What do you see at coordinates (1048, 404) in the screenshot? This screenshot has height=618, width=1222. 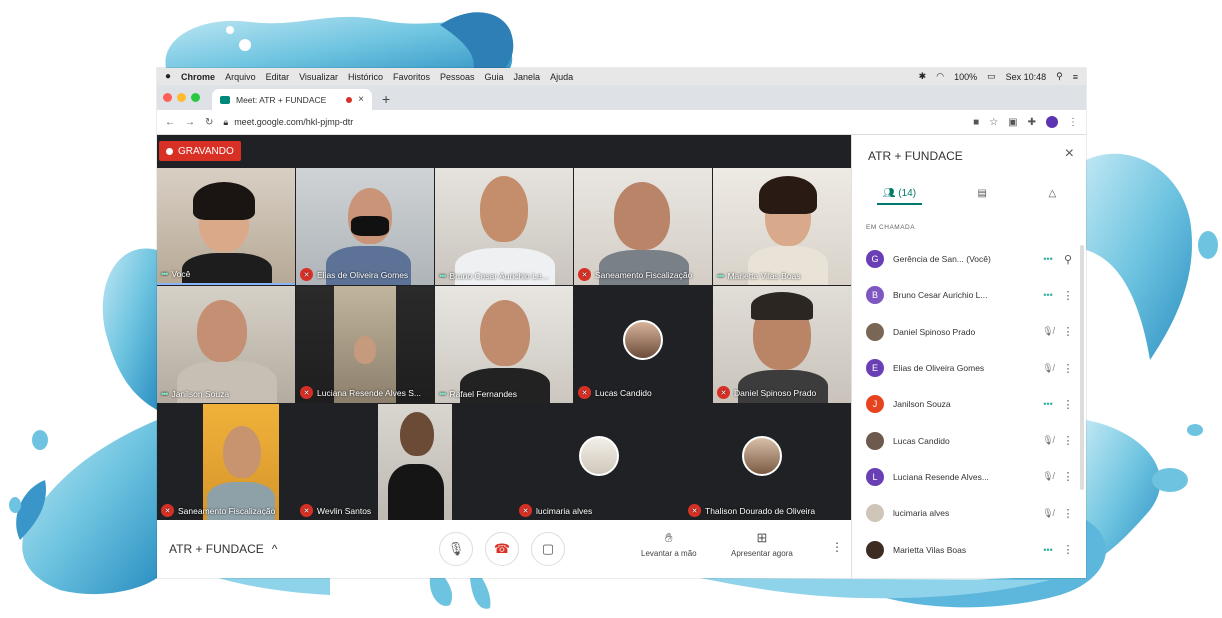 I see `speaking-indicator-icon: •••` at bounding box center [1048, 404].